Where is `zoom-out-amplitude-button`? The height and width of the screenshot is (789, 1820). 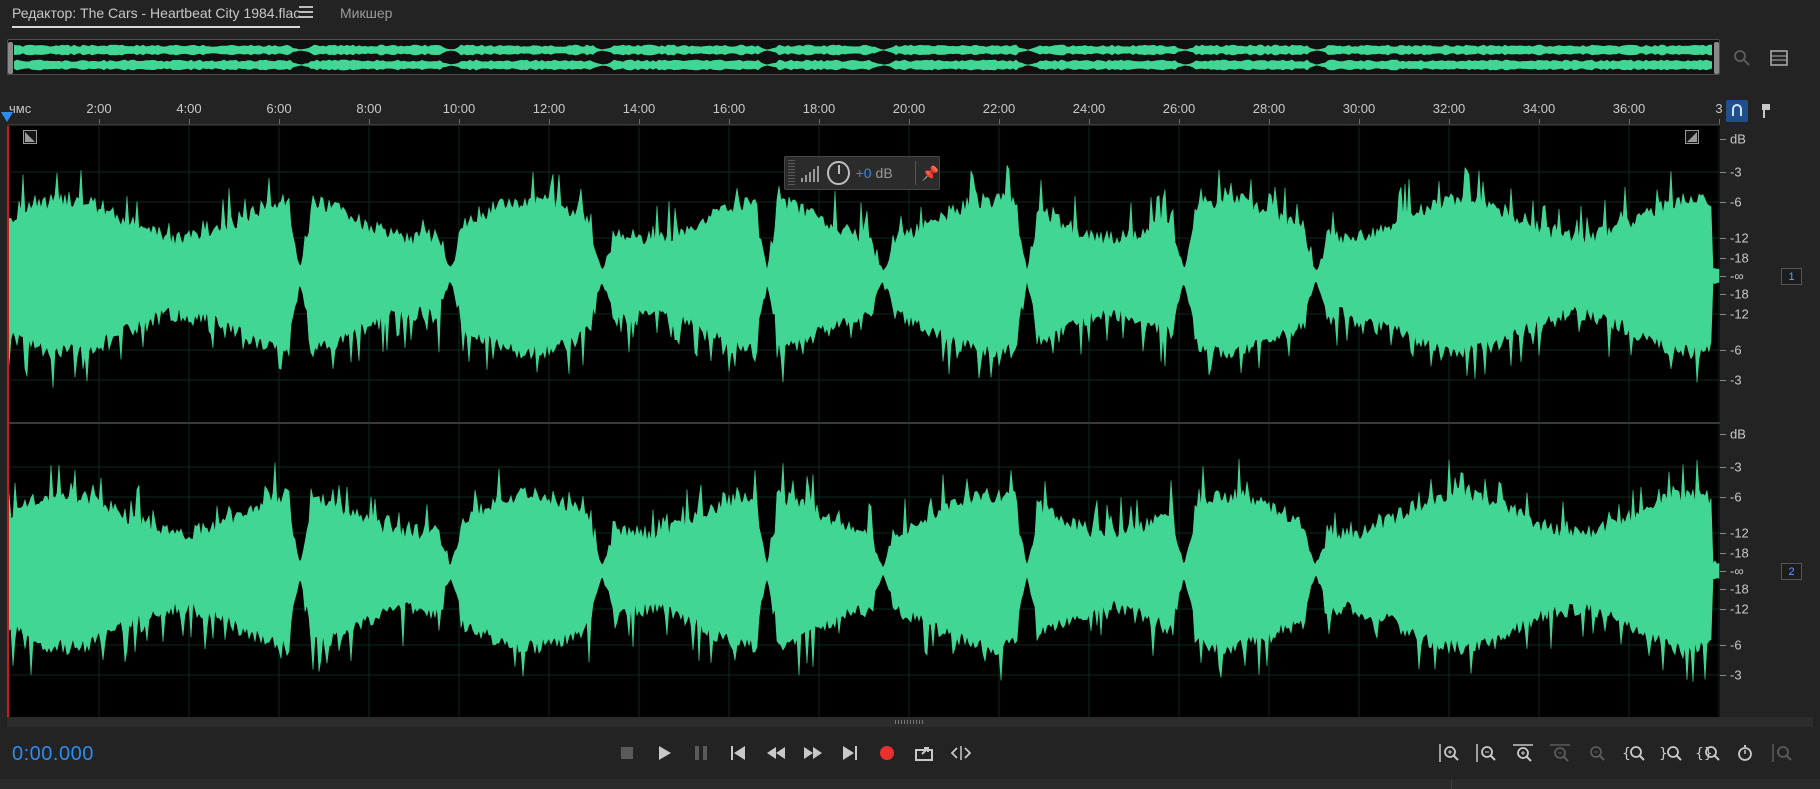 zoom-out-amplitude-button is located at coordinates (1486, 753).